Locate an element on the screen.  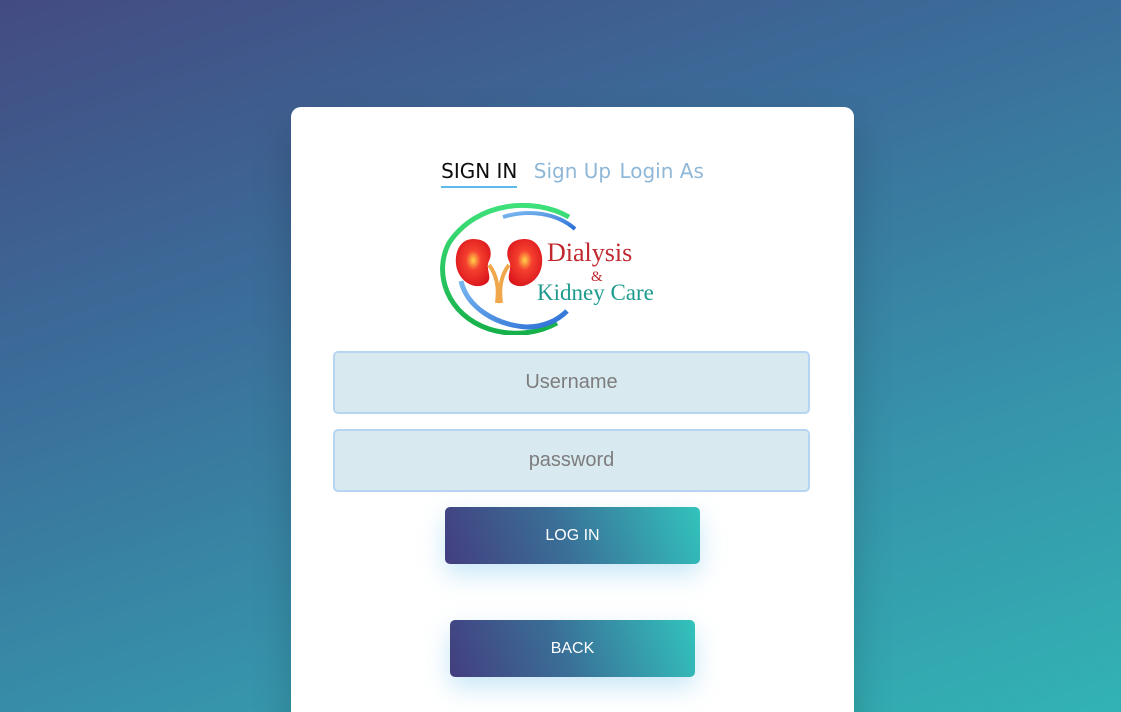
login-button: LOG IN is located at coordinates (572, 535).